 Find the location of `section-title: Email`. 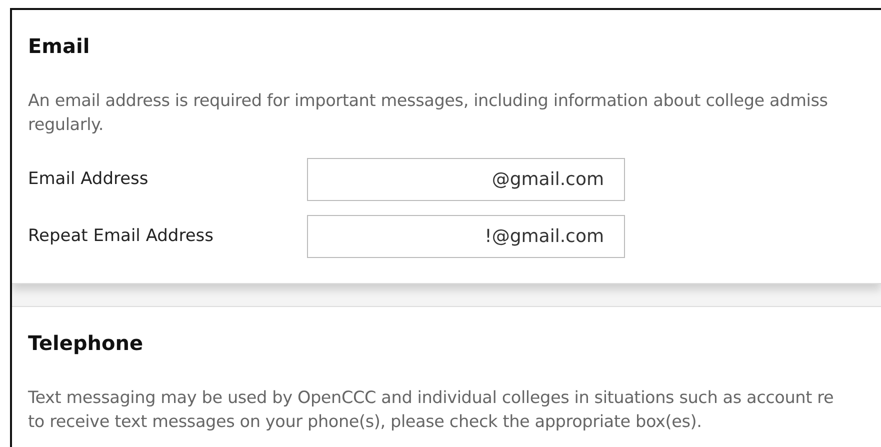

section-title: Email is located at coordinates (59, 46).